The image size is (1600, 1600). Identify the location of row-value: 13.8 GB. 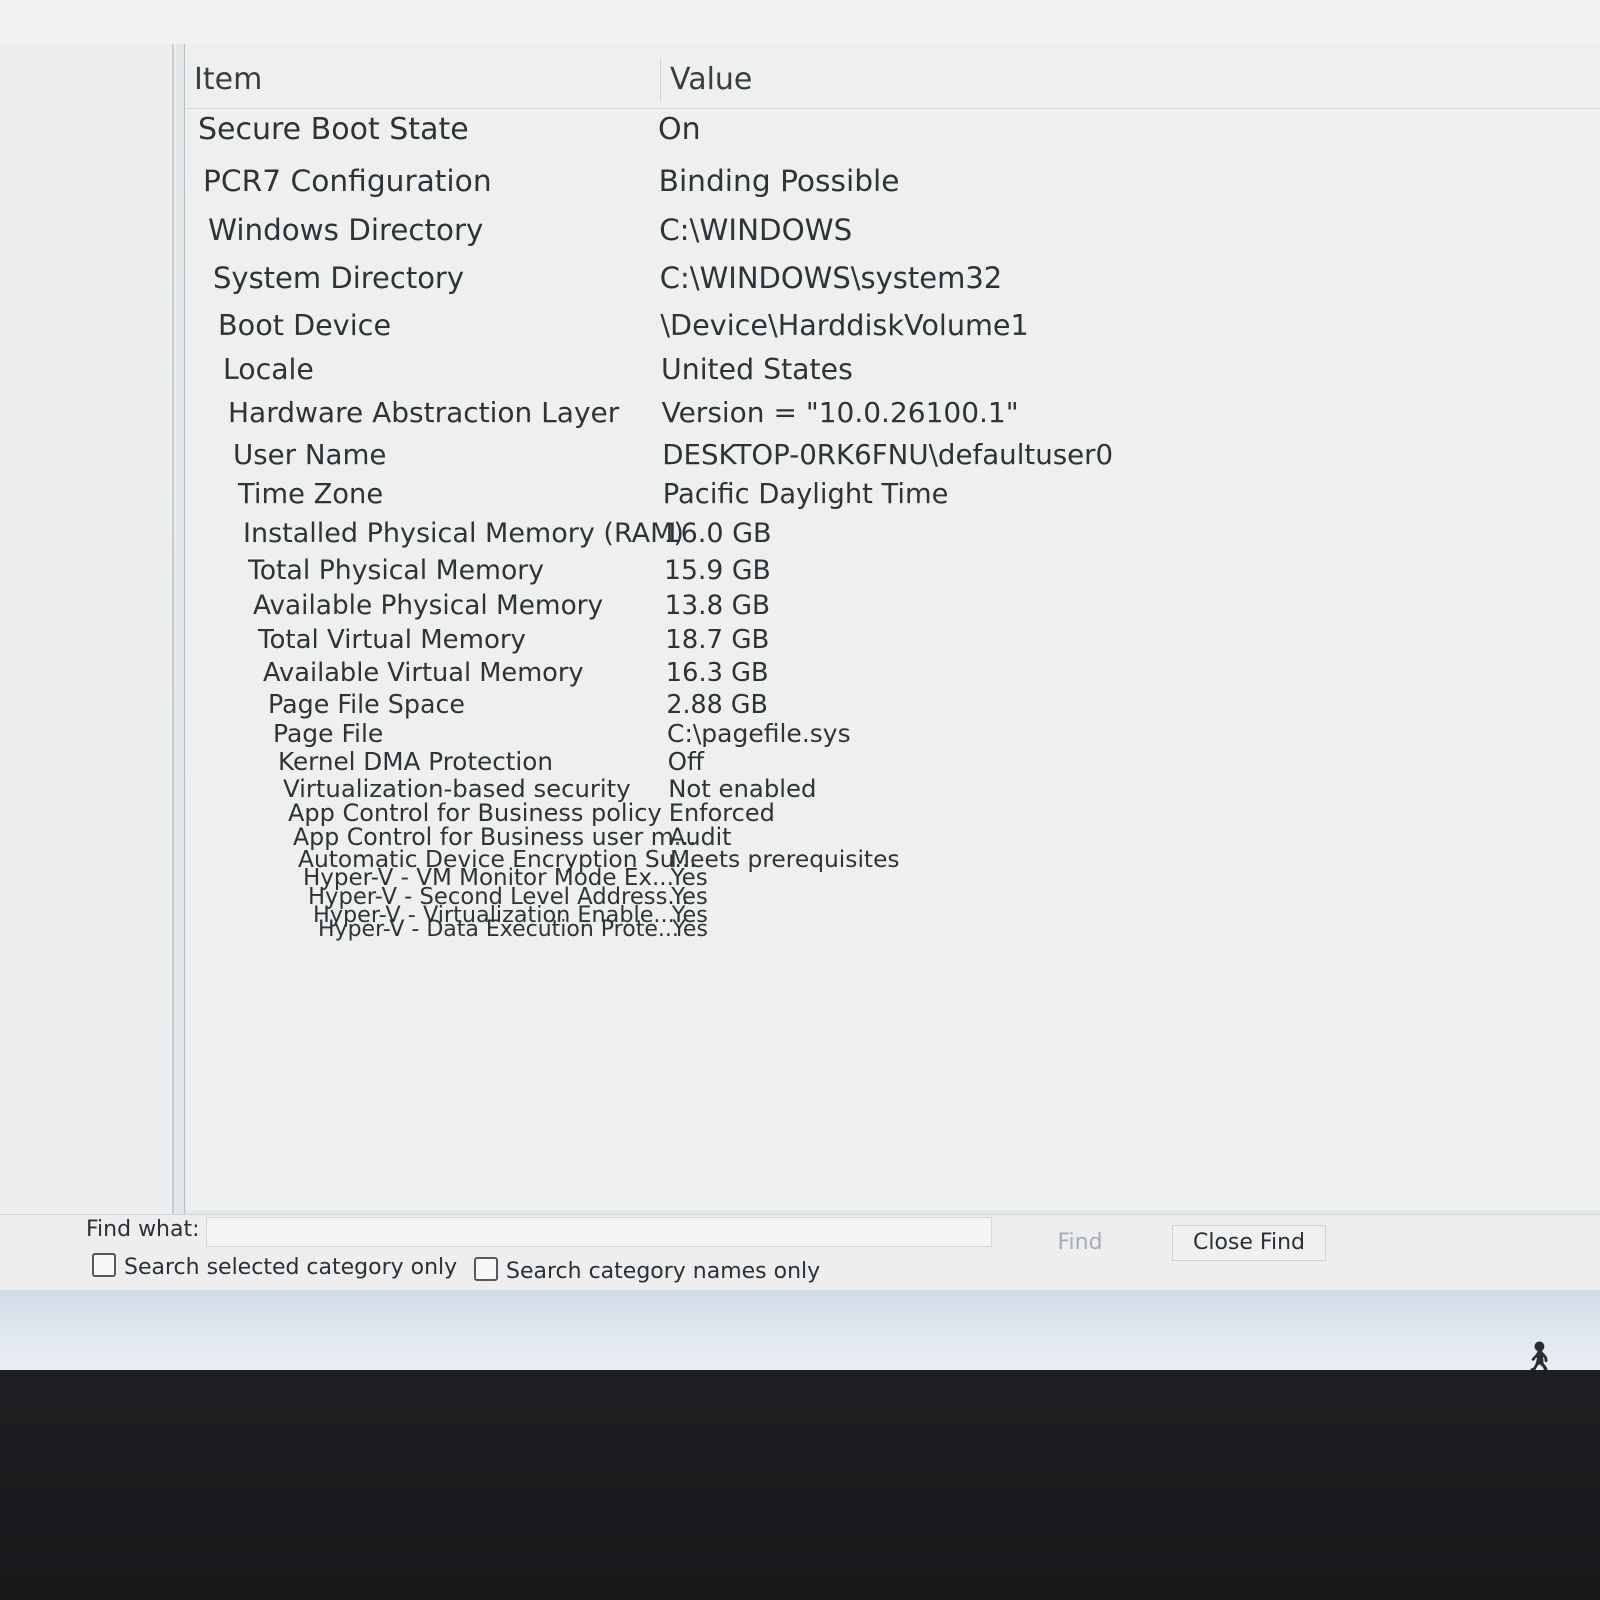
(717, 606).